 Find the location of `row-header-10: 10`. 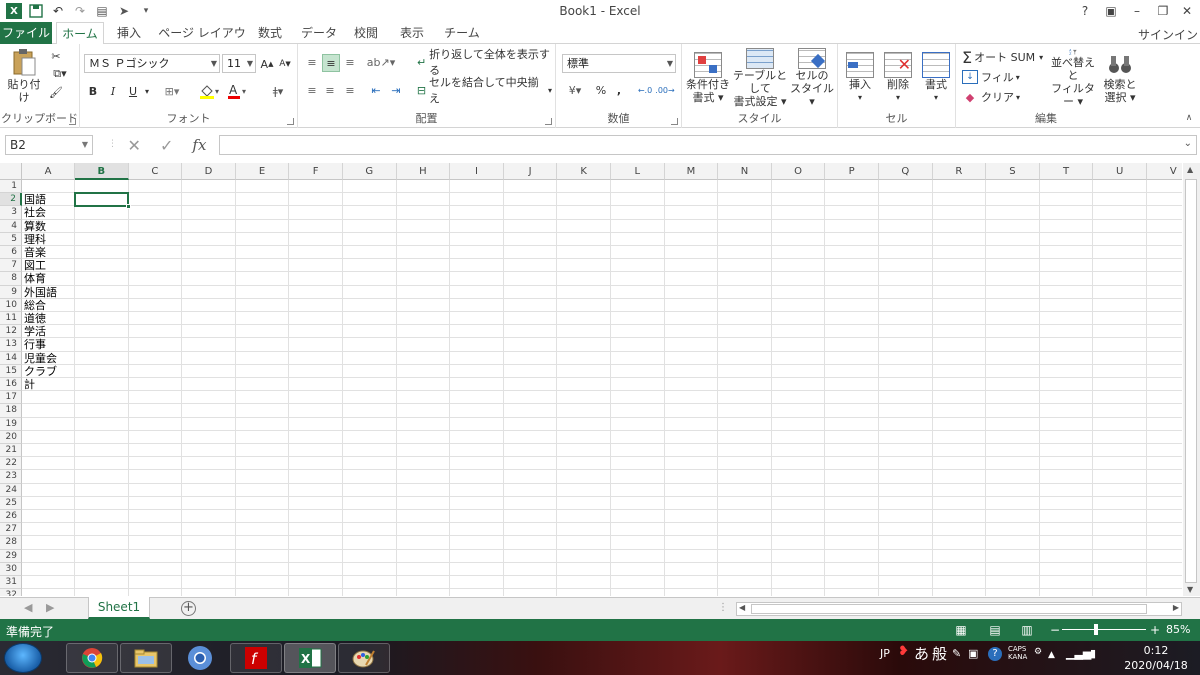

row-header-10: 10 is located at coordinates (11, 305).